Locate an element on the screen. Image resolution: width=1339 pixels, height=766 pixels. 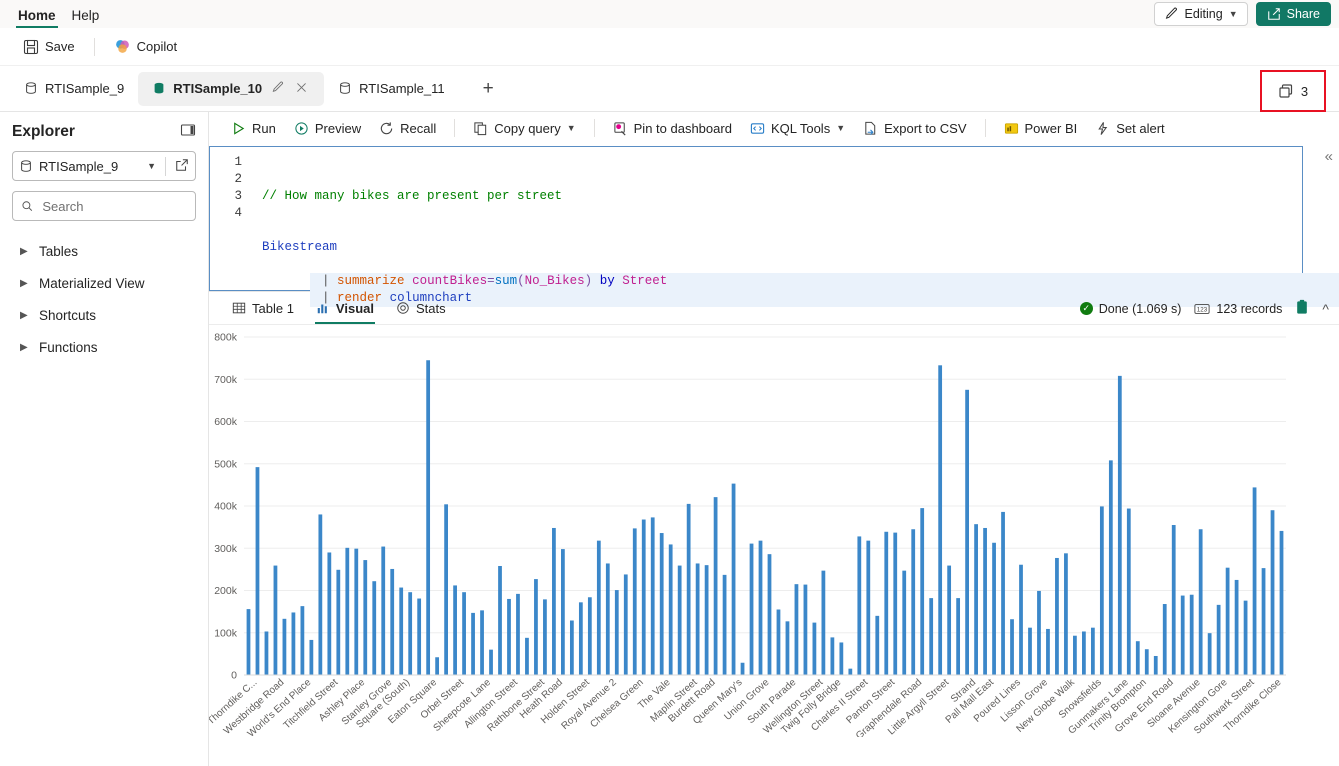
explorer-header: Explorer is located at coordinates (104, 131).